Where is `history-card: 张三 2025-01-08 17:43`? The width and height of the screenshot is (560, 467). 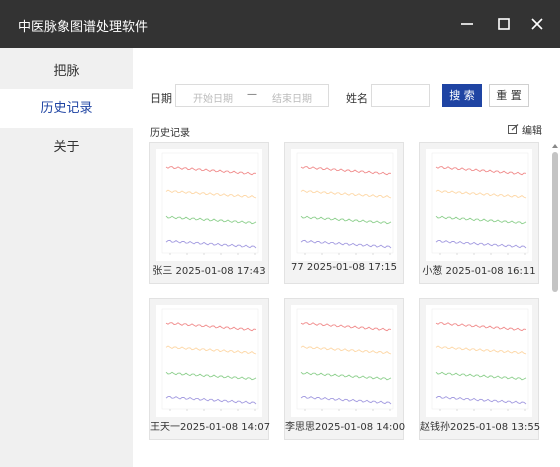 history-card: 张三 2025-01-08 17:43 is located at coordinates (209, 213).